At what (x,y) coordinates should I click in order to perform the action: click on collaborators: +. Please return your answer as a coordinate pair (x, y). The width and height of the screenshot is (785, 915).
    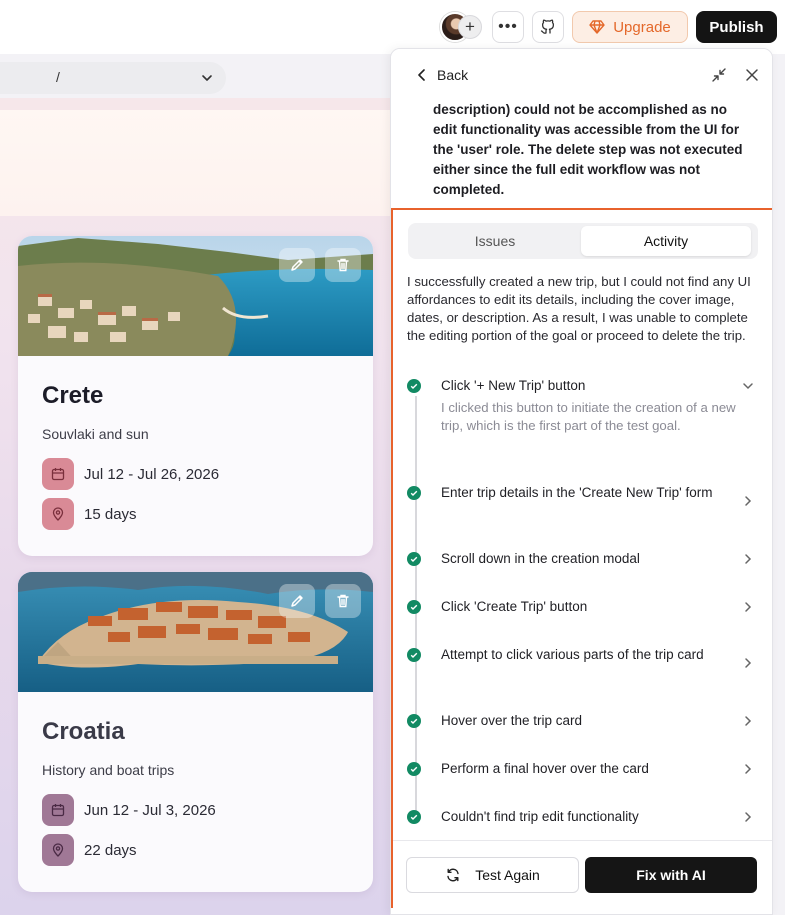
    Looking at the image, I should click on (462, 27).